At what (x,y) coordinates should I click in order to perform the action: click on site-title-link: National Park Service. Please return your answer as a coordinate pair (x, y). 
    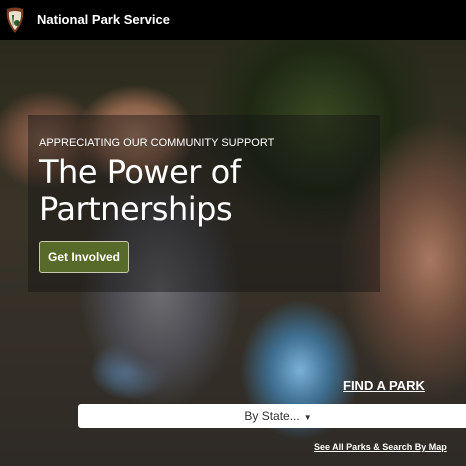
    Looking at the image, I should click on (103, 19).